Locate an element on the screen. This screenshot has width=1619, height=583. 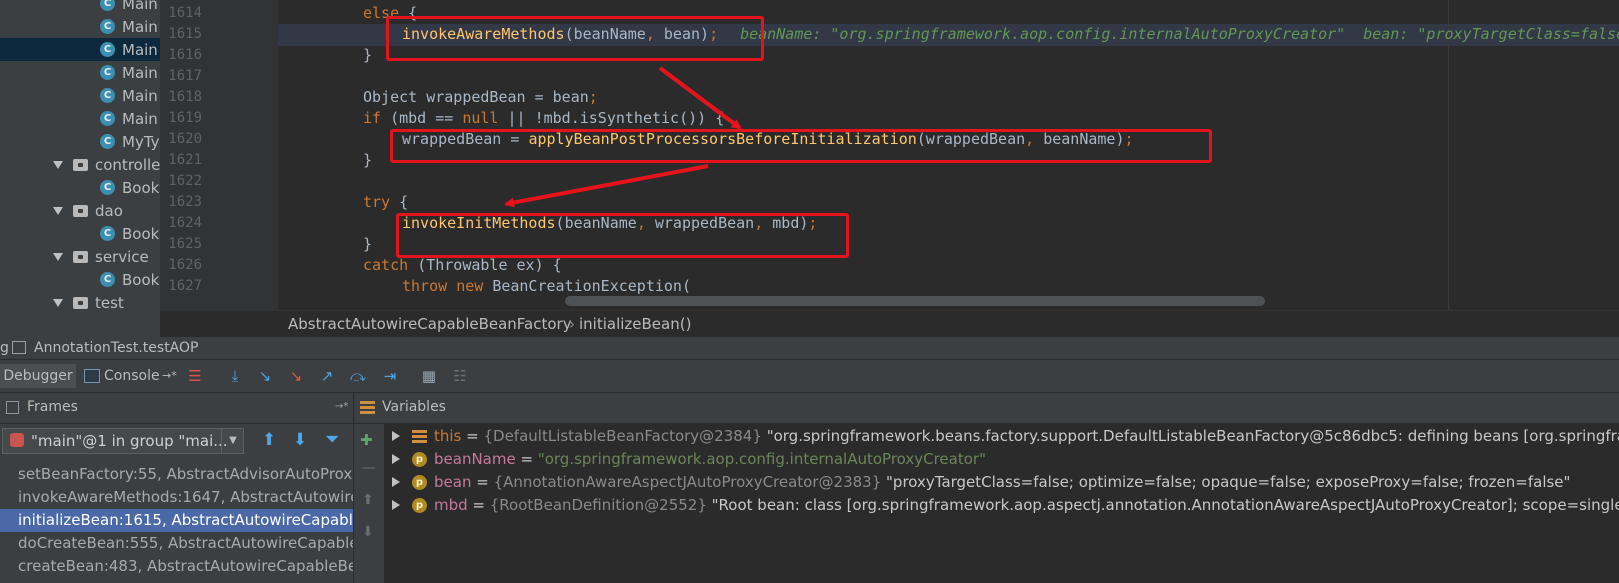
move-down-icon: ⬇ is located at coordinates (368, 532).